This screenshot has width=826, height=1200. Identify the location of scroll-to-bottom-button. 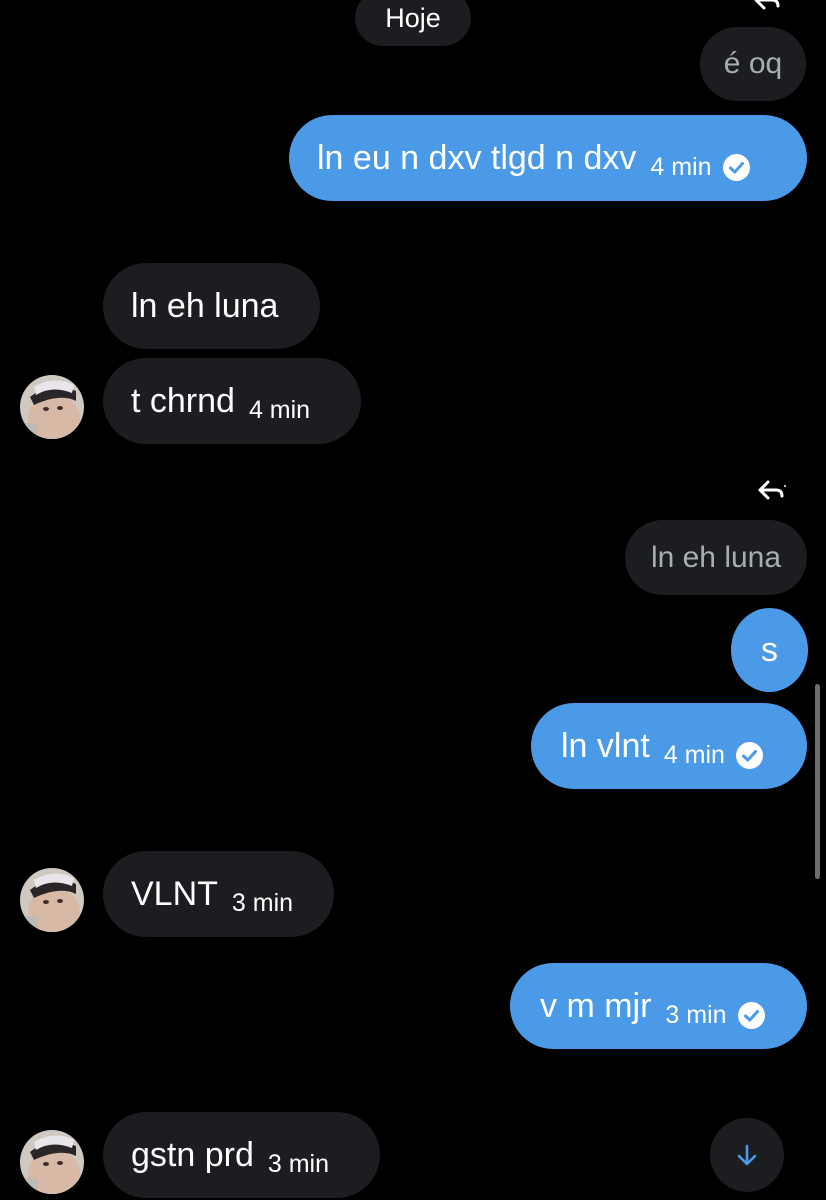
(747, 1155).